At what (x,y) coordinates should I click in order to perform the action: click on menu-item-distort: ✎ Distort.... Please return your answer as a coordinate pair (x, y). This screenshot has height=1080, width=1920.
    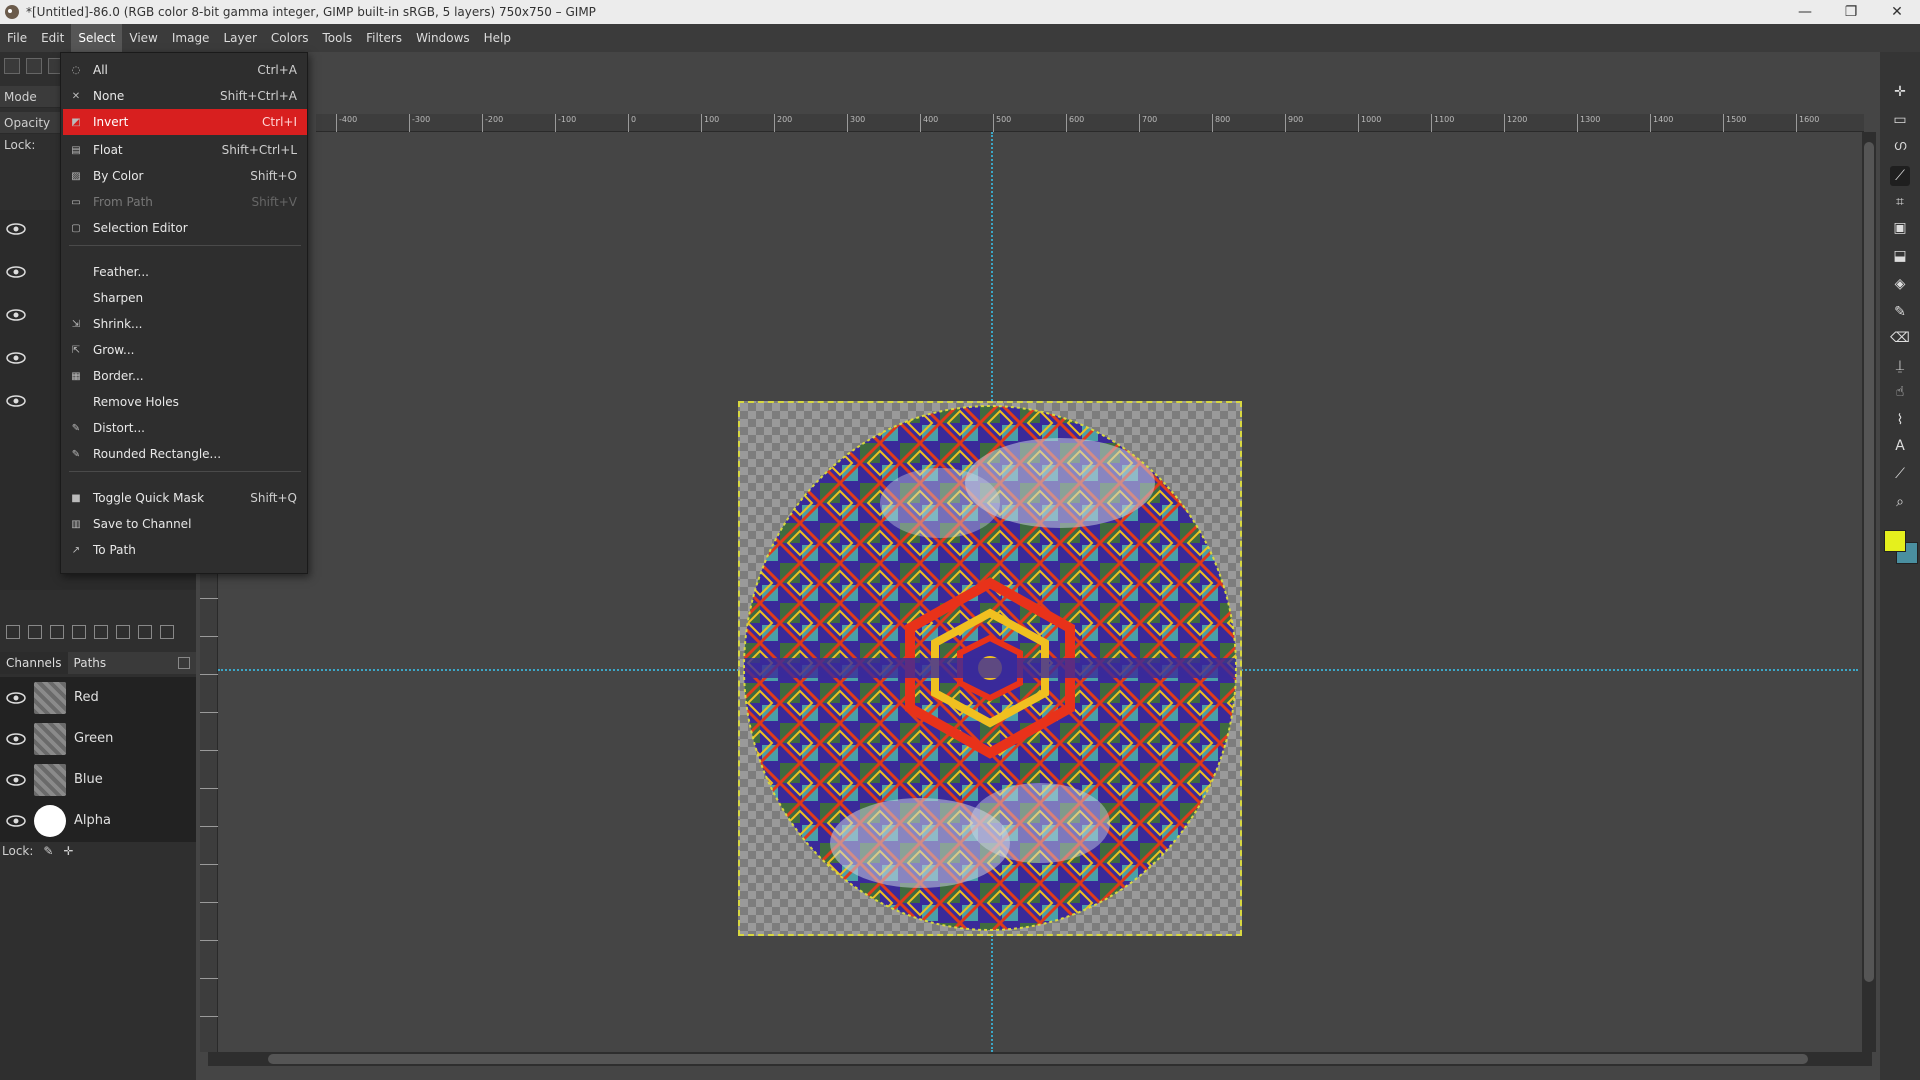
    Looking at the image, I should click on (185, 428).